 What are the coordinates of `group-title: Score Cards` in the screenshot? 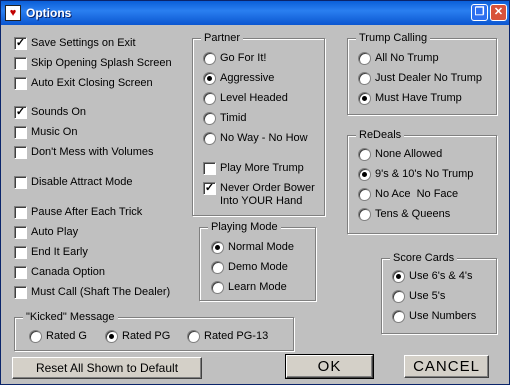 It's located at (424, 258).